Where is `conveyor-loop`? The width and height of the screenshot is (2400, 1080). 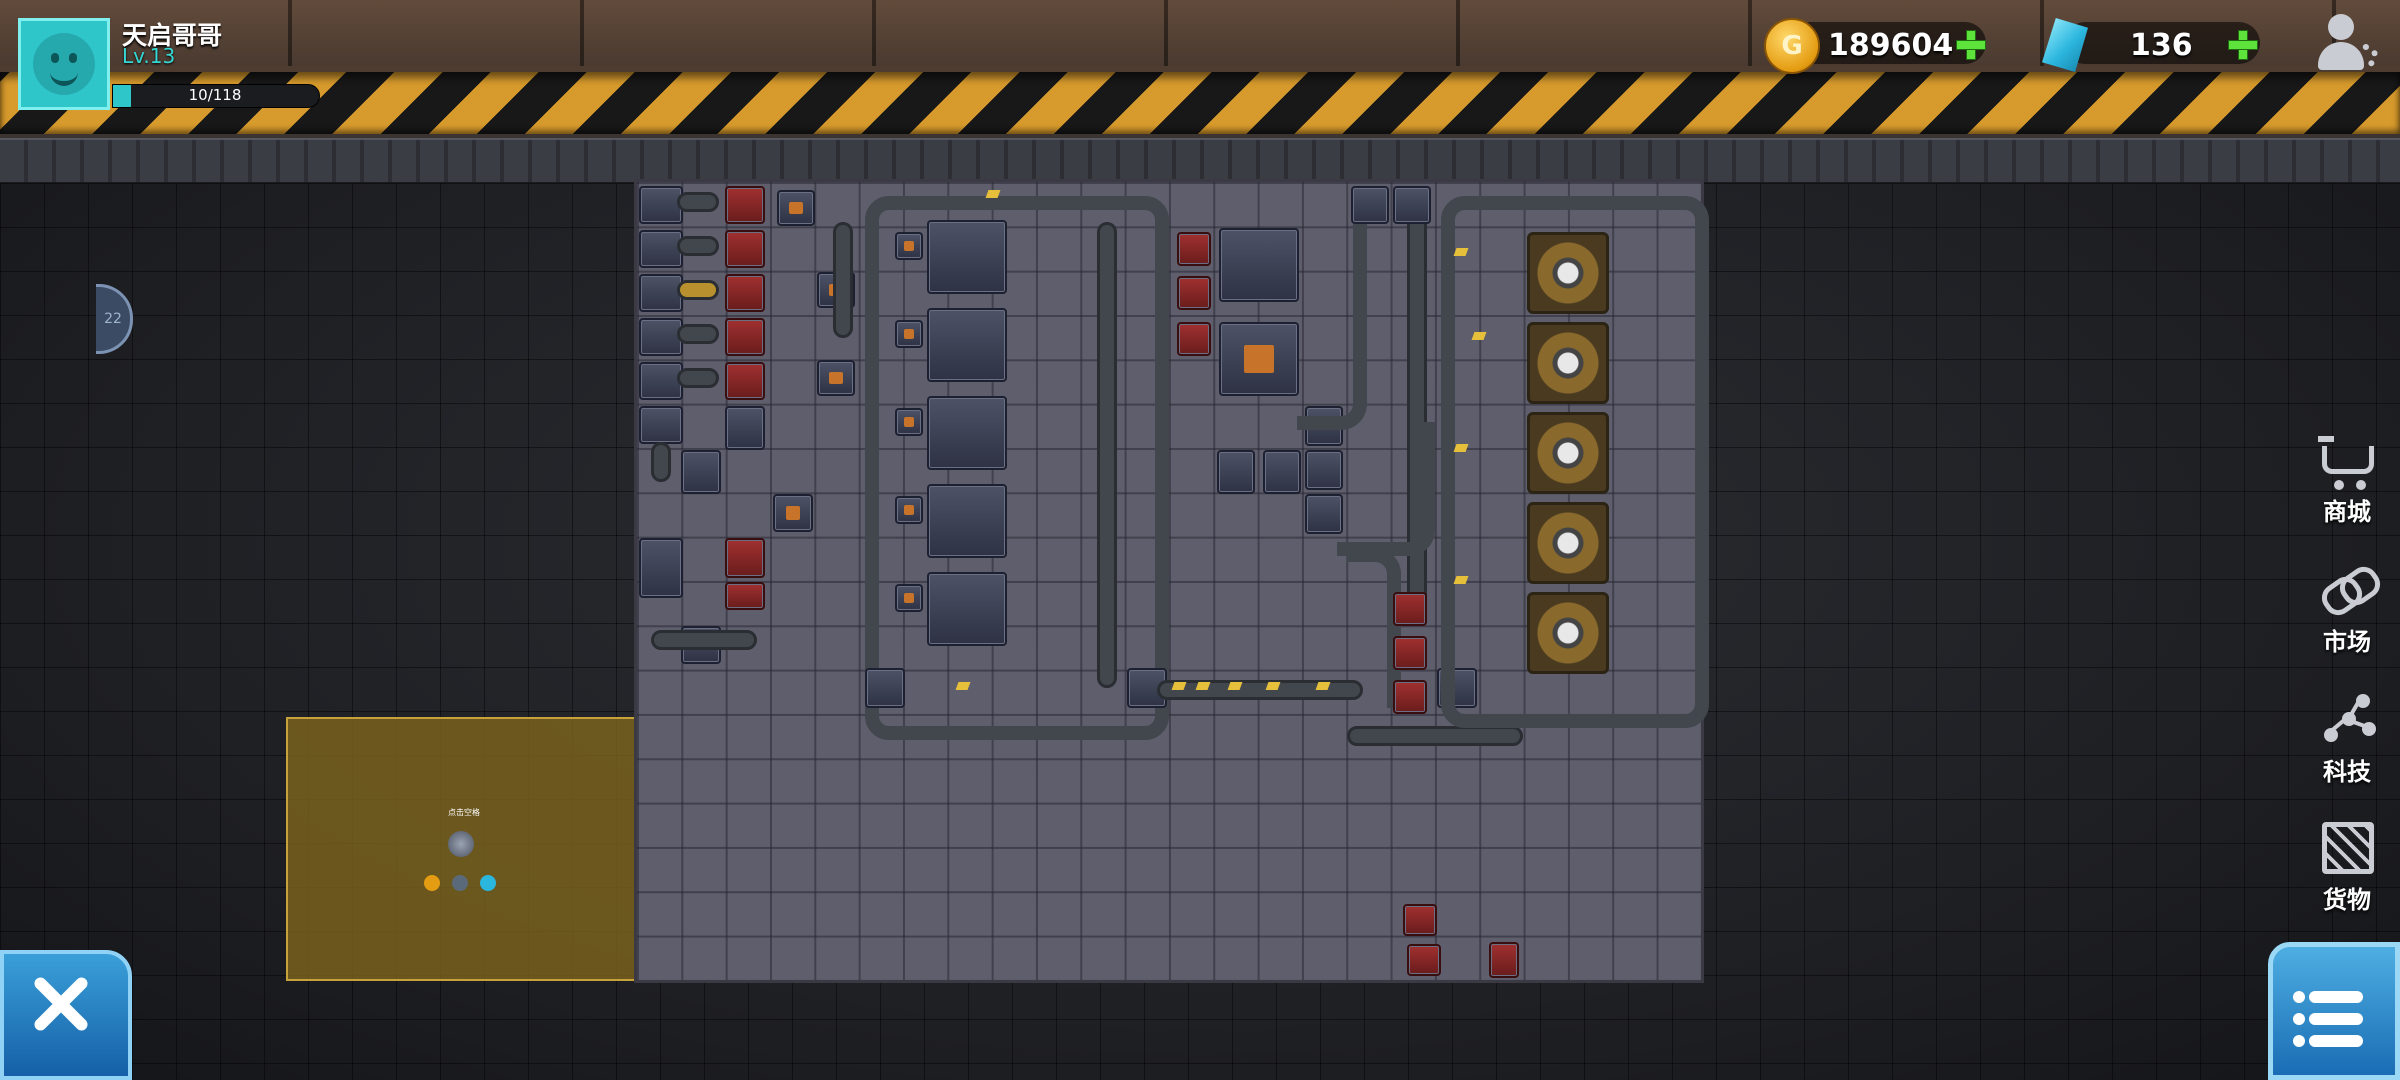 conveyor-loop is located at coordinates (1017, 468).